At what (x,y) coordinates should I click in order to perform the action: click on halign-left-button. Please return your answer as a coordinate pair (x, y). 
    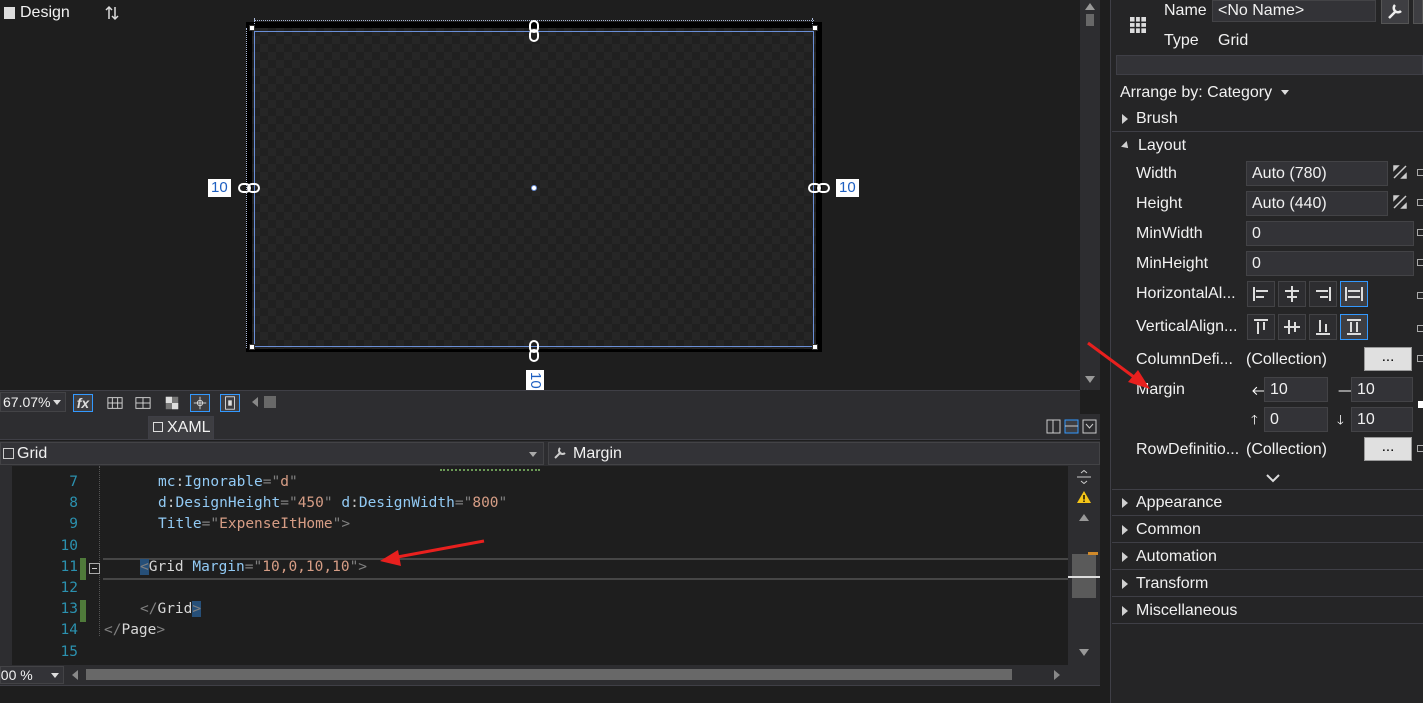
    Looking at the image, I should click on (1261, 294).